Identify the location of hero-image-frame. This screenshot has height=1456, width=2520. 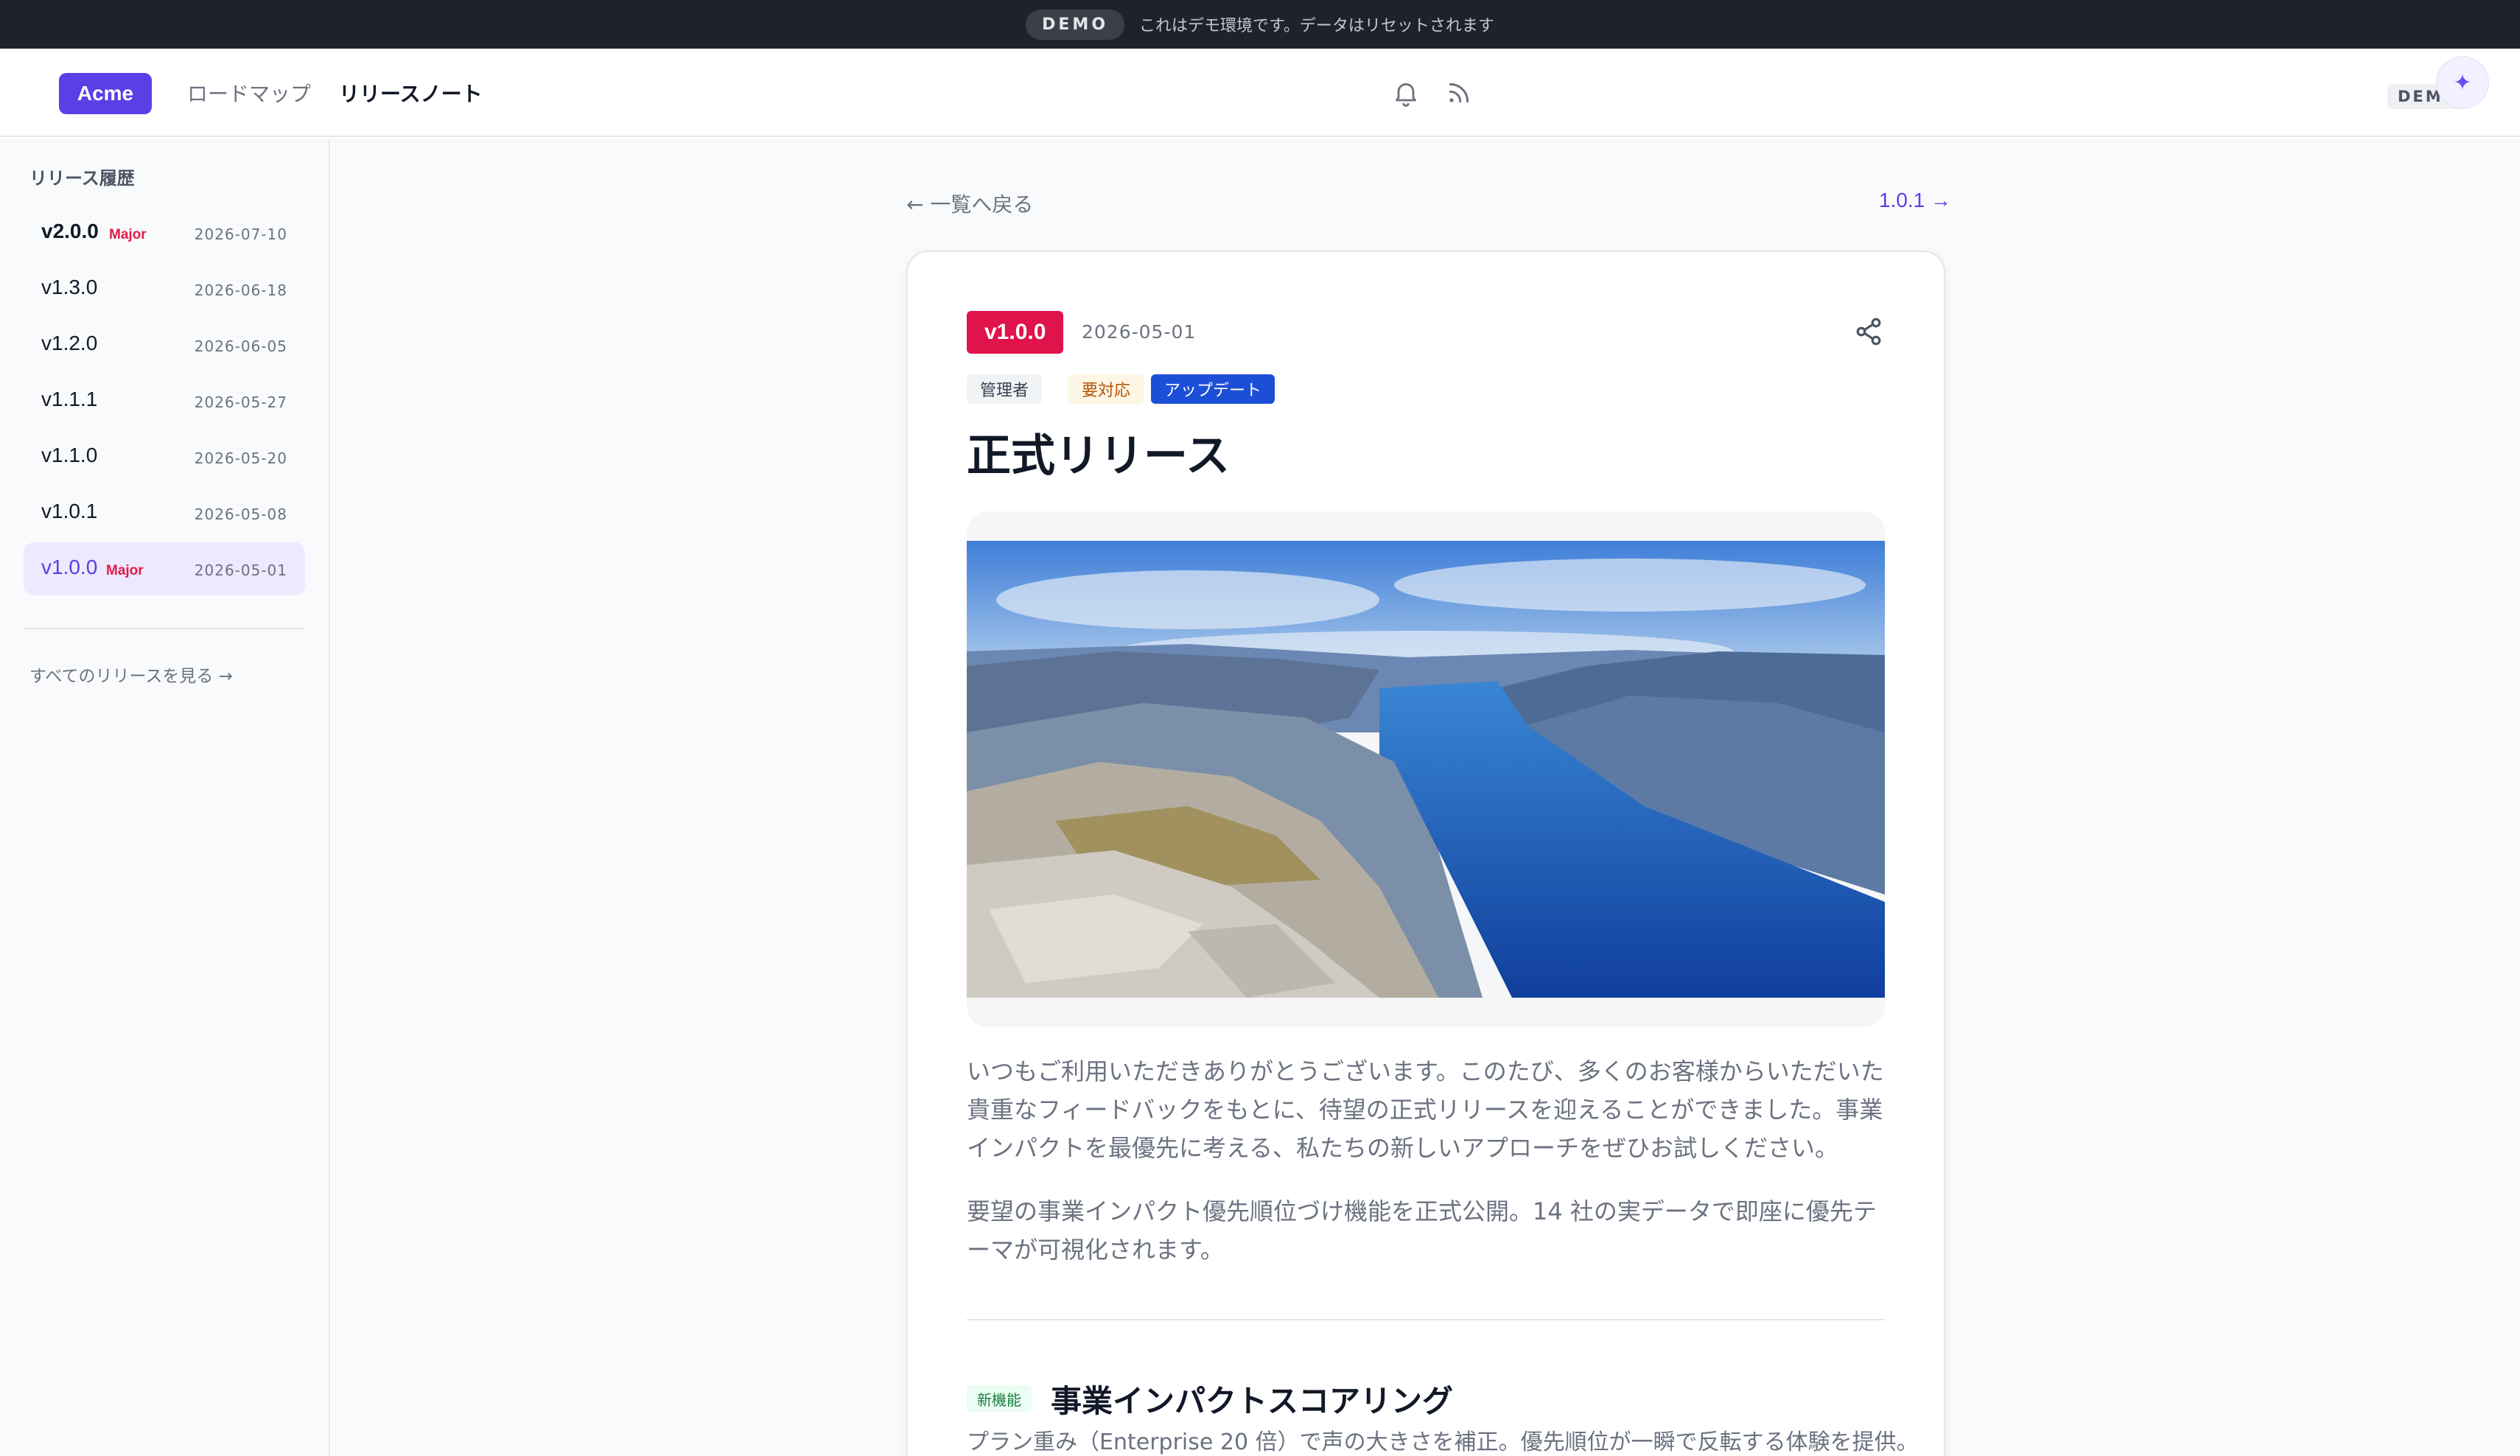
(1426, 769).